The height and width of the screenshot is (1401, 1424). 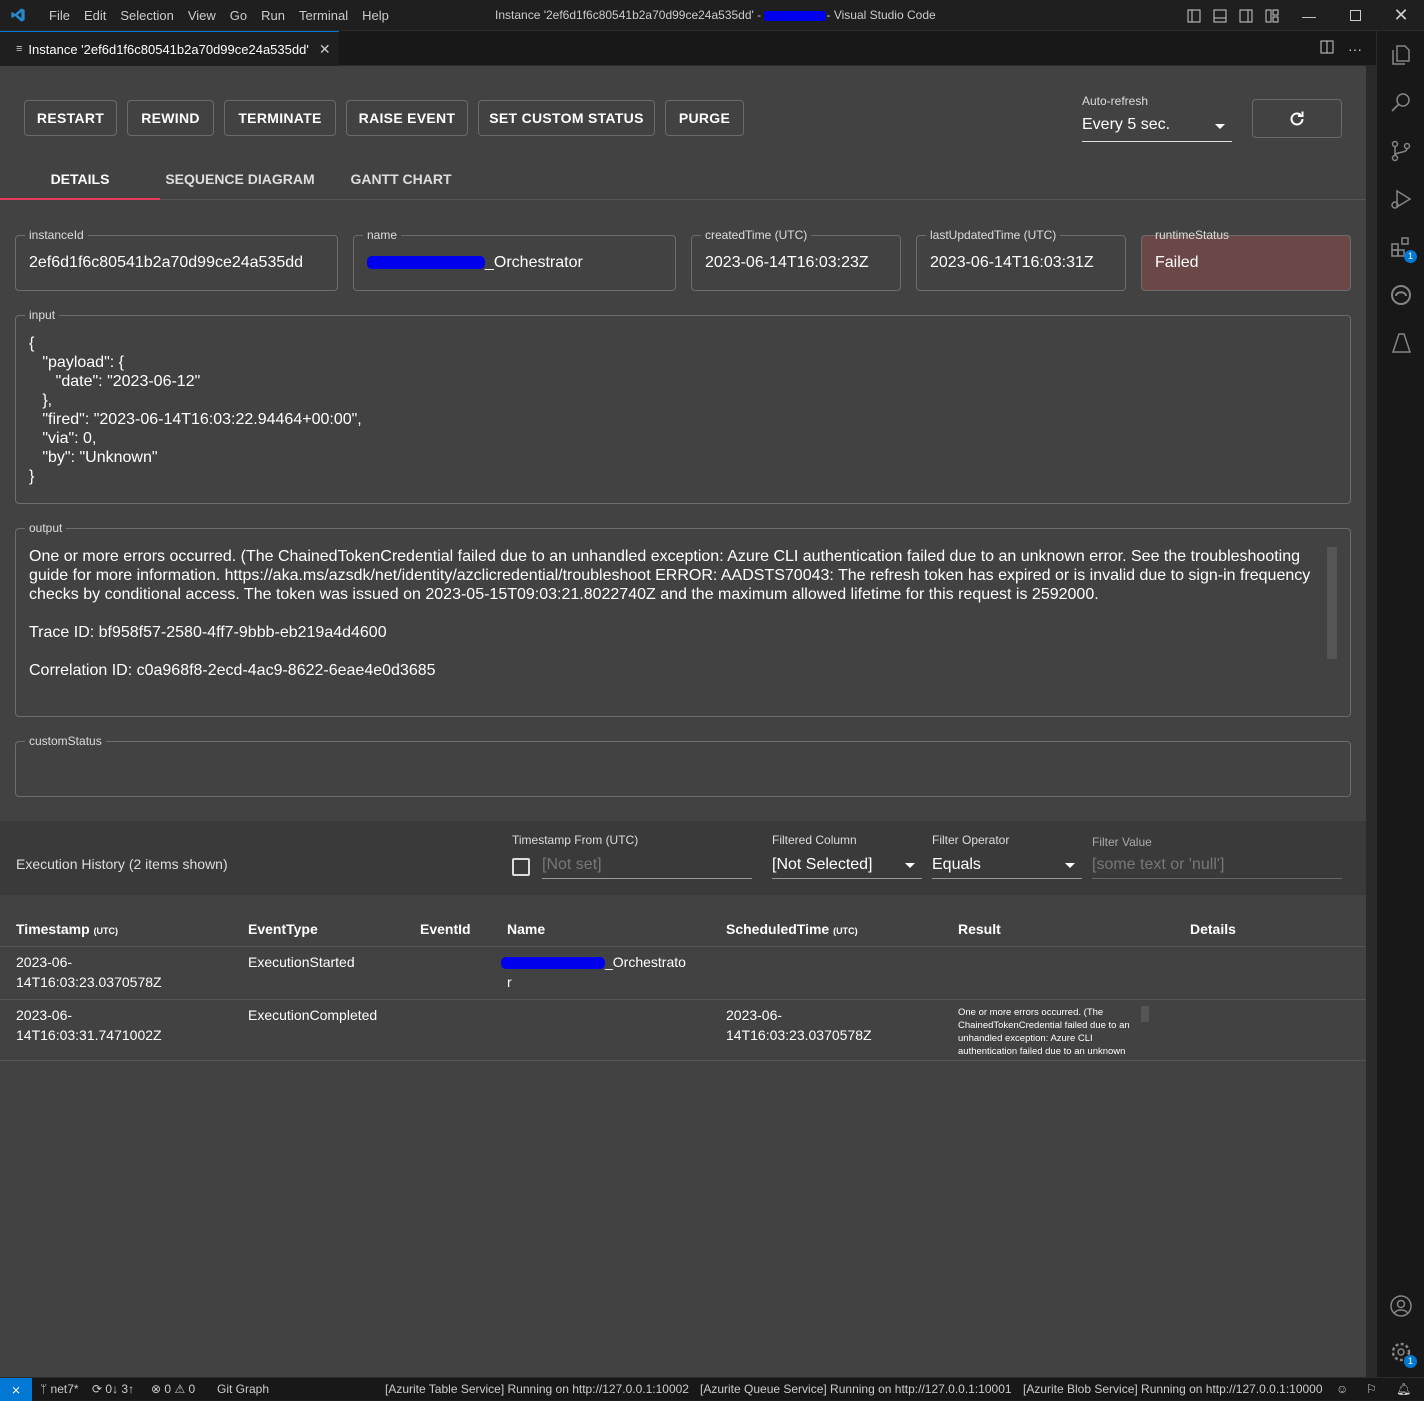 I want to click on menu-selection: Selection, so click(x=146, y=15).